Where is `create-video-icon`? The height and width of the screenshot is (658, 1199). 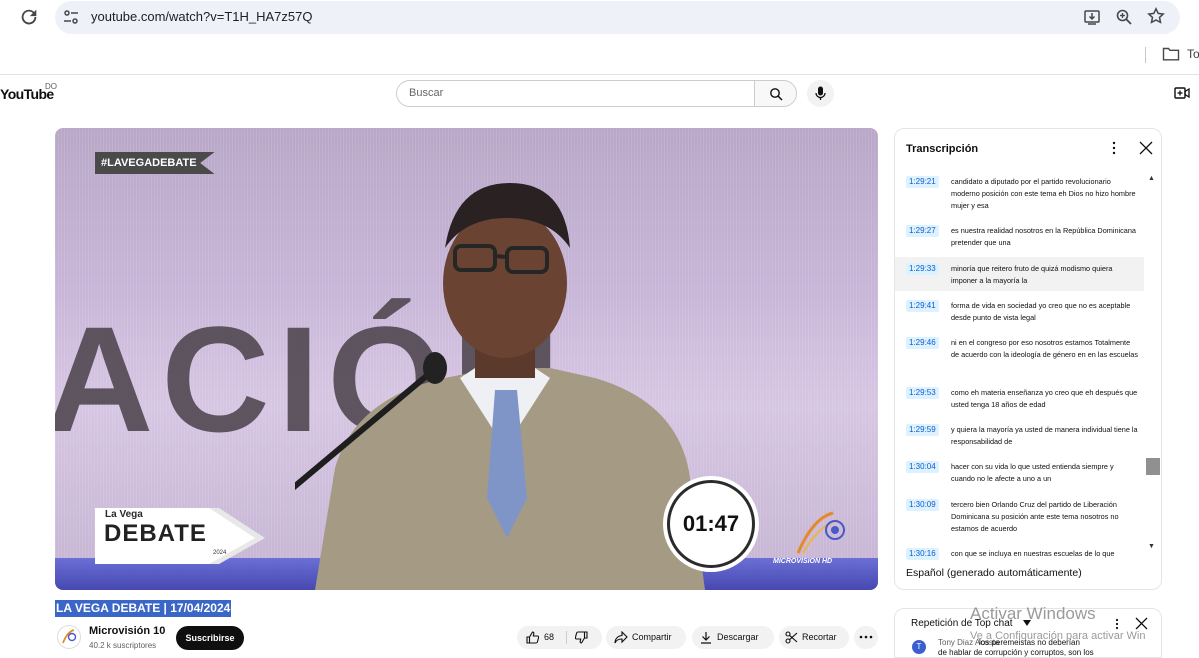
create-video-icon is located at coordinates (1182, 93).